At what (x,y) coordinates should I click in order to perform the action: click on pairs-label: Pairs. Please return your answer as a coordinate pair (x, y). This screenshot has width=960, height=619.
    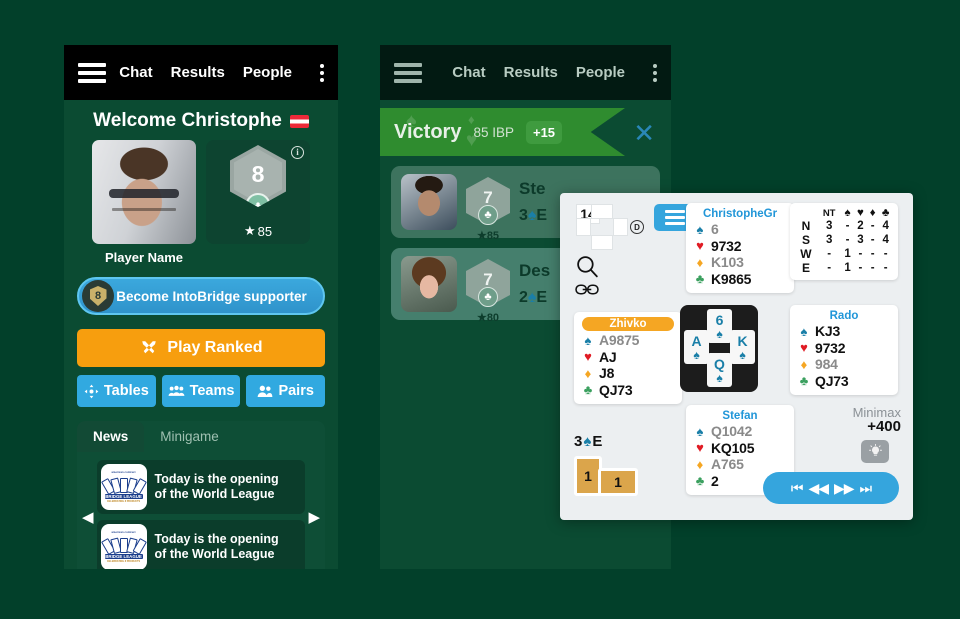
    Looking at the image, I should click on (296, 391).